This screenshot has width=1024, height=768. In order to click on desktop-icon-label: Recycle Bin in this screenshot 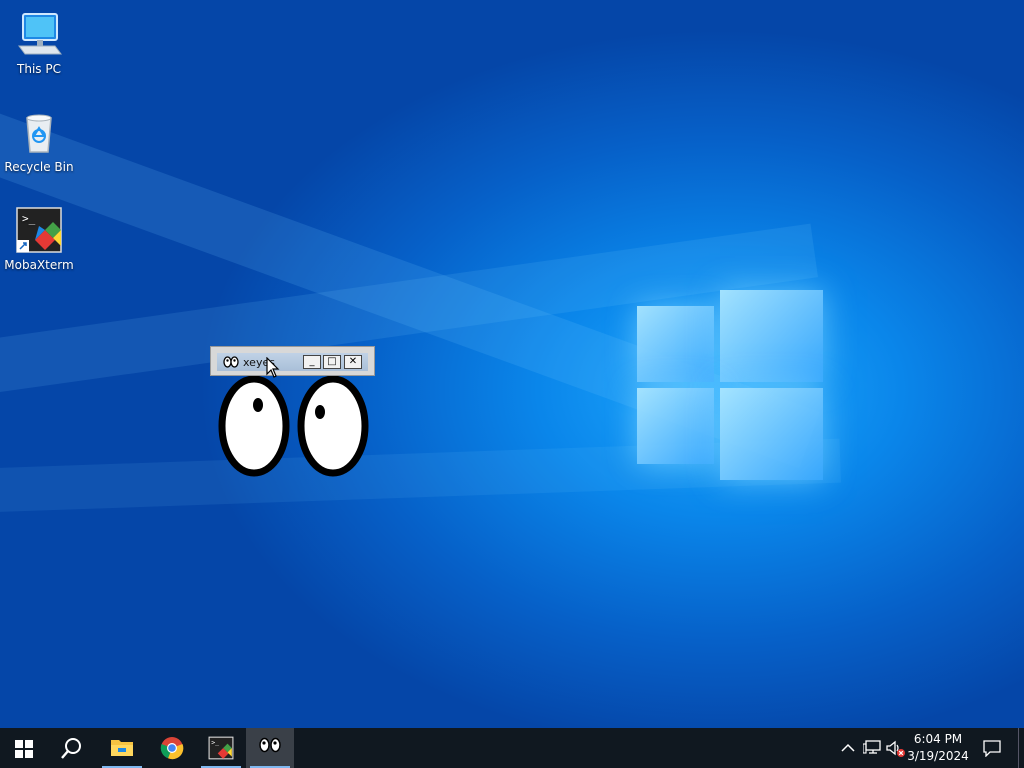, I will do `click(39, 167)`.